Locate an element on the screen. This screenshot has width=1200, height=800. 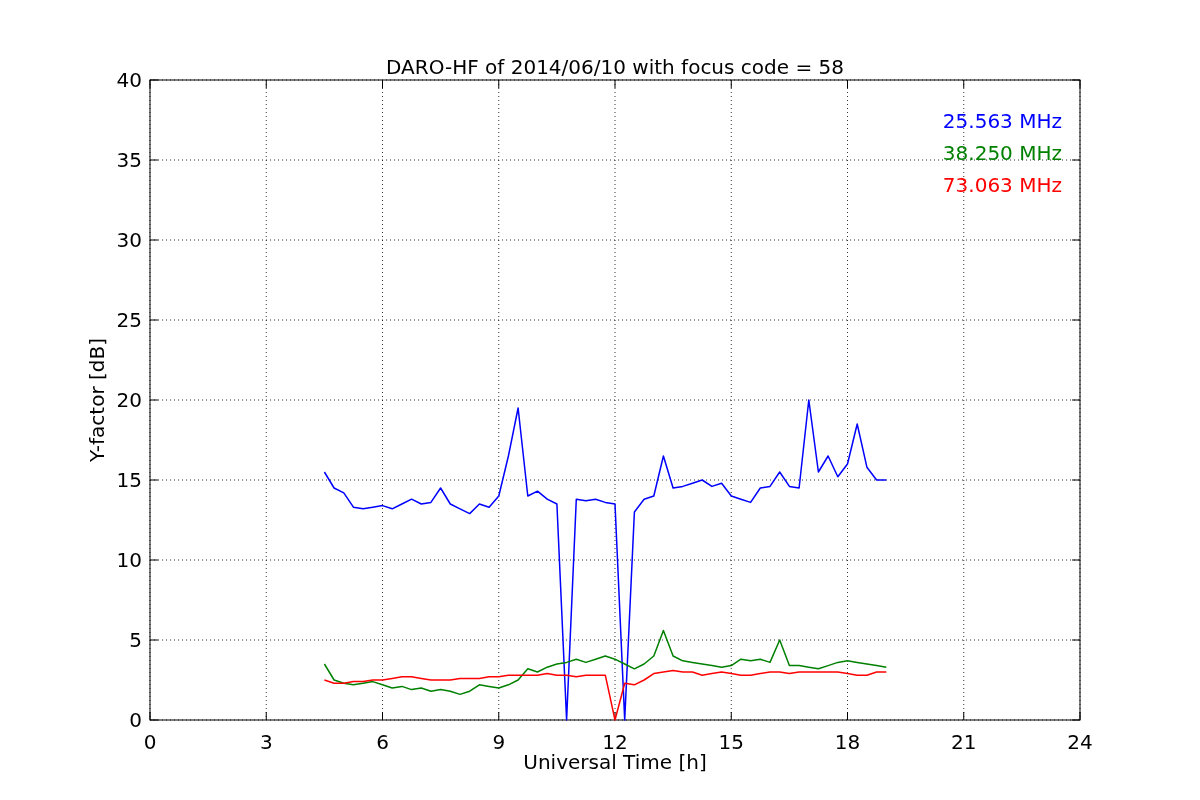
x-tick-label: 0 is located at coordinates (150, 742).